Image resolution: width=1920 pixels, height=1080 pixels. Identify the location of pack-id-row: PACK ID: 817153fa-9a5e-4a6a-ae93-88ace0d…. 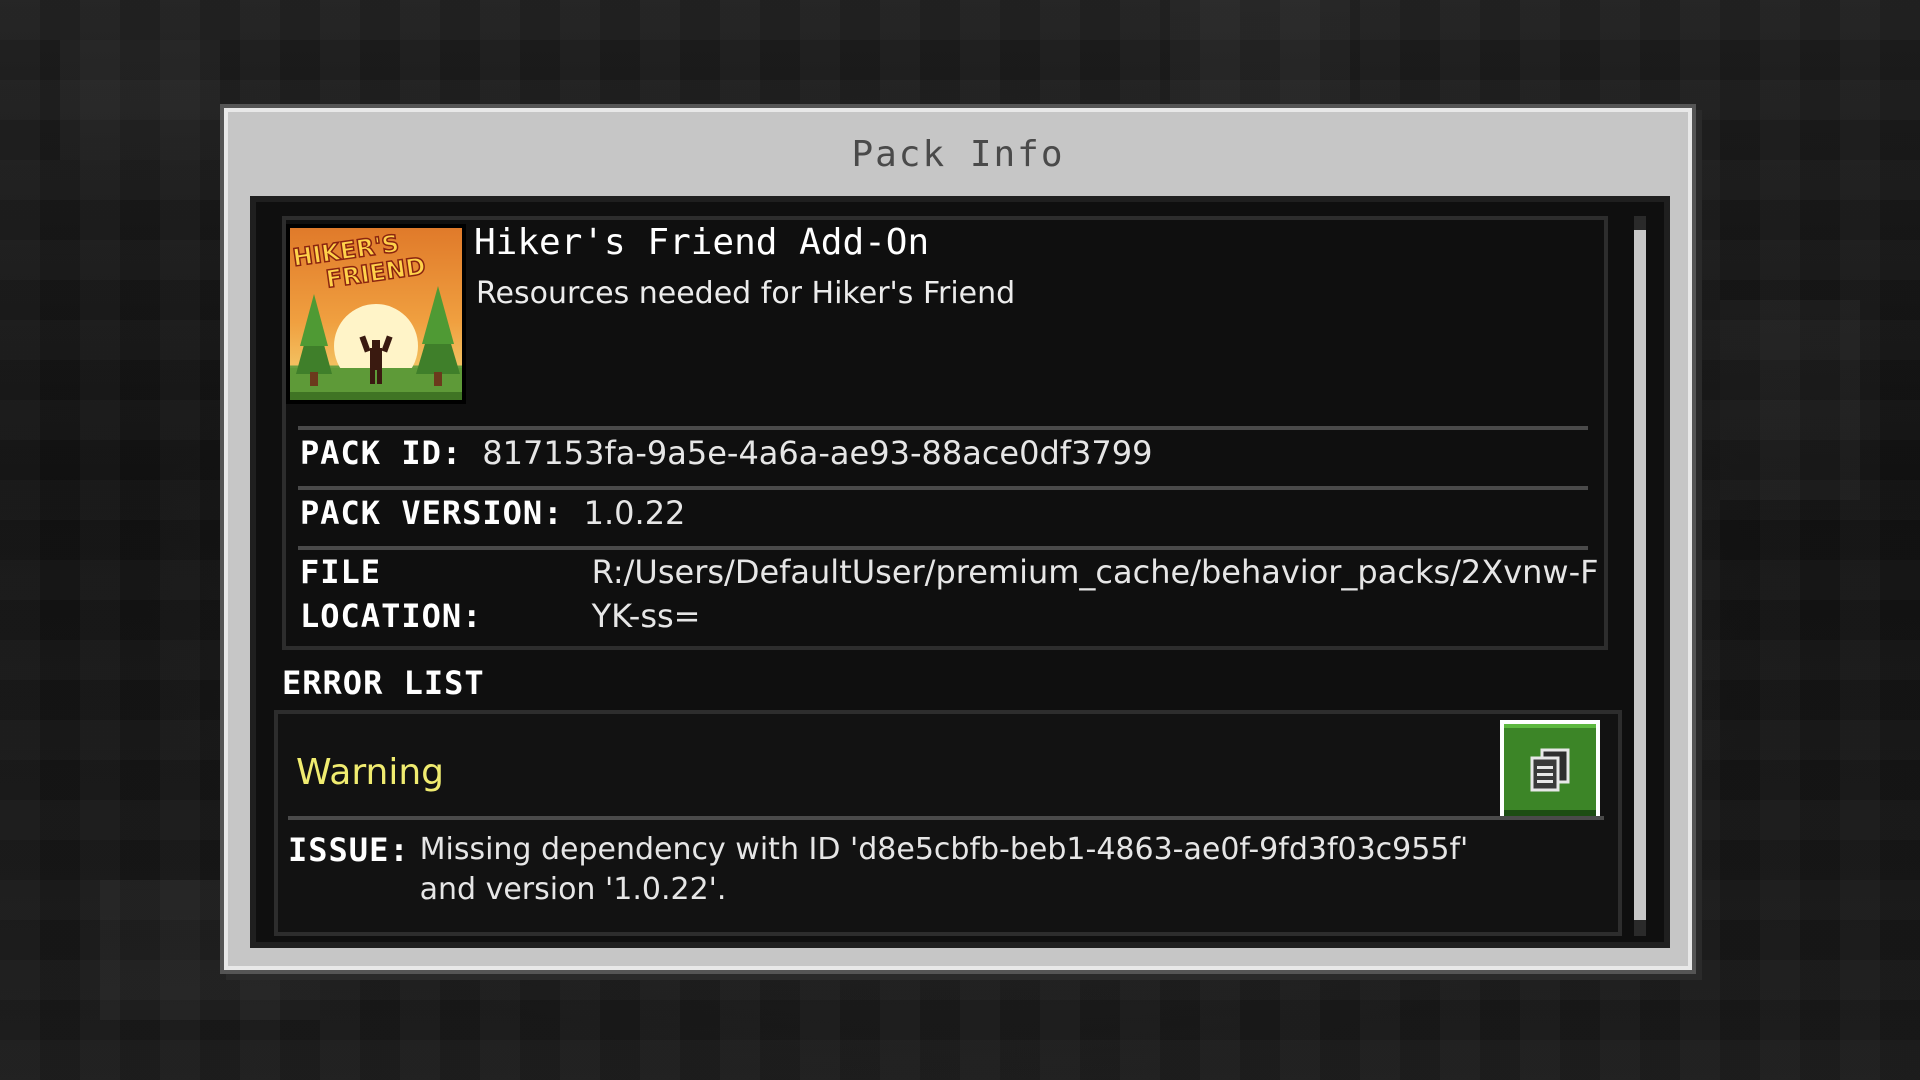
(726, 453).